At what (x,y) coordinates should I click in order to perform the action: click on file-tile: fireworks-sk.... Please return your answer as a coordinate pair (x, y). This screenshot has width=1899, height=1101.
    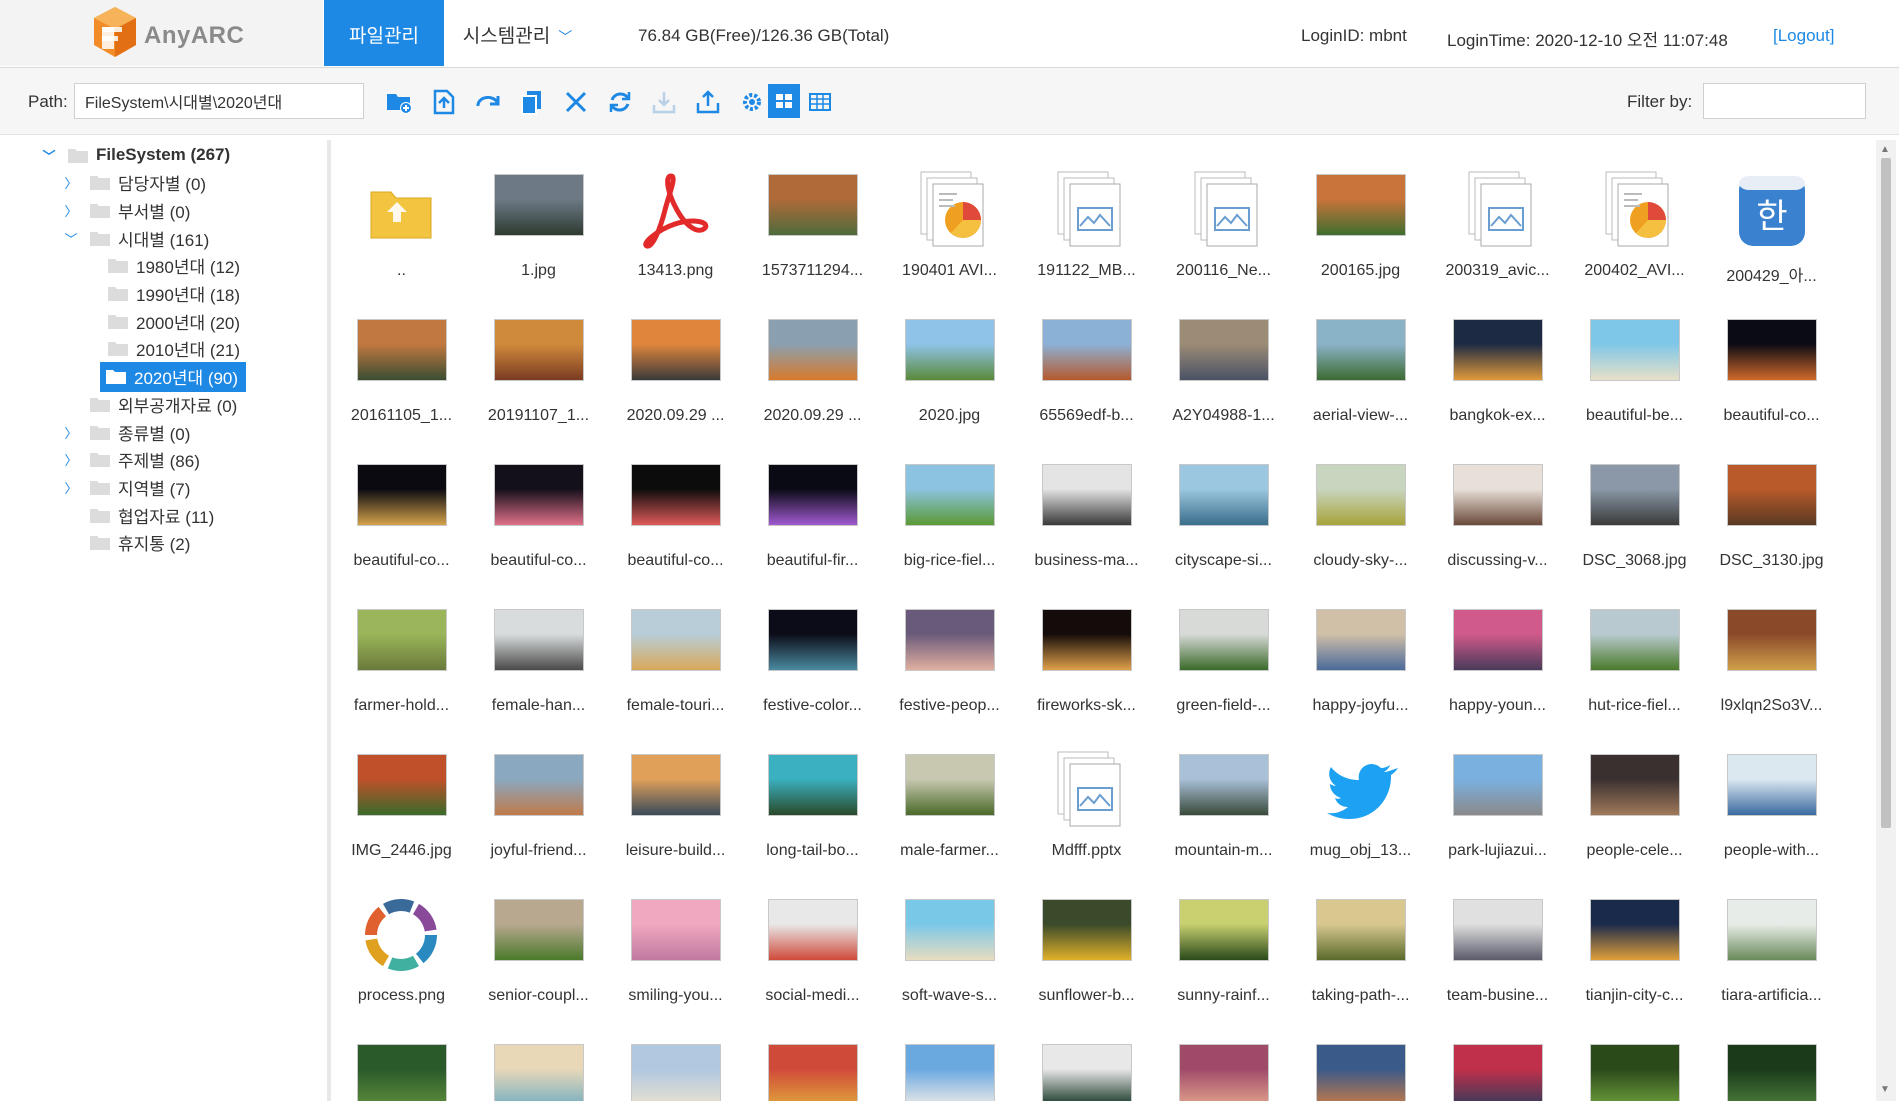
    Looking at the image, I should click on (1086, 647).